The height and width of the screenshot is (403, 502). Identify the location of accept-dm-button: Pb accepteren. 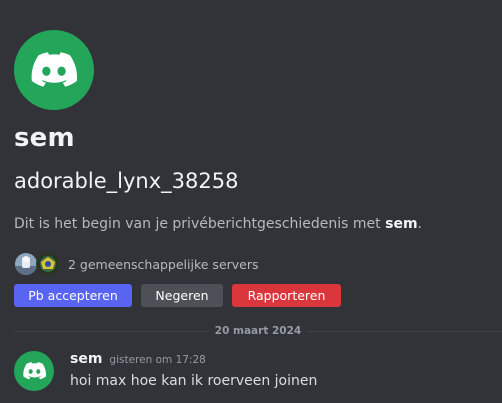
(73, 295).